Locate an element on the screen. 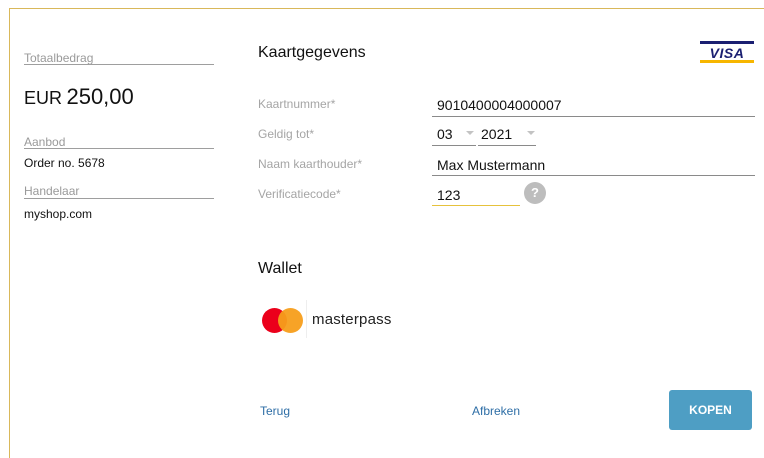 The image size is (764, 458). frame-border-top is located at coordinates (386, 8).